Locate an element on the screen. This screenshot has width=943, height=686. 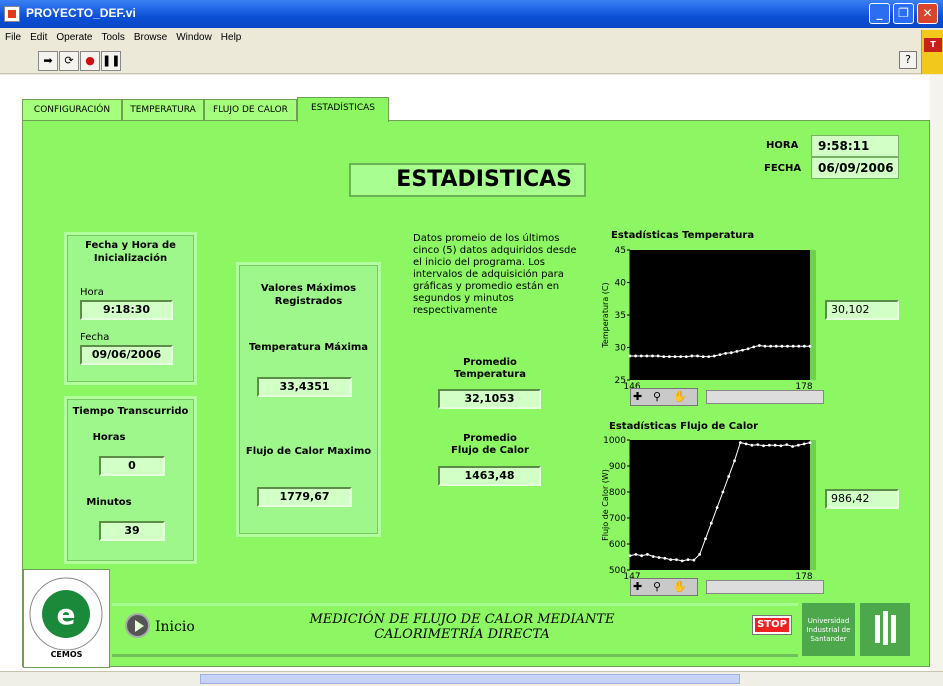
thermometer-icon: T is located at coordinates (933, 45).